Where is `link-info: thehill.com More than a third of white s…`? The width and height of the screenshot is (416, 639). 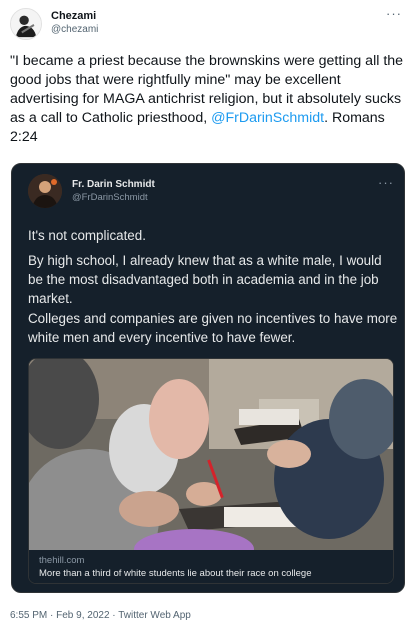 link-info: thehill.com More than a third of white s… is located at coordinates (211, 566).